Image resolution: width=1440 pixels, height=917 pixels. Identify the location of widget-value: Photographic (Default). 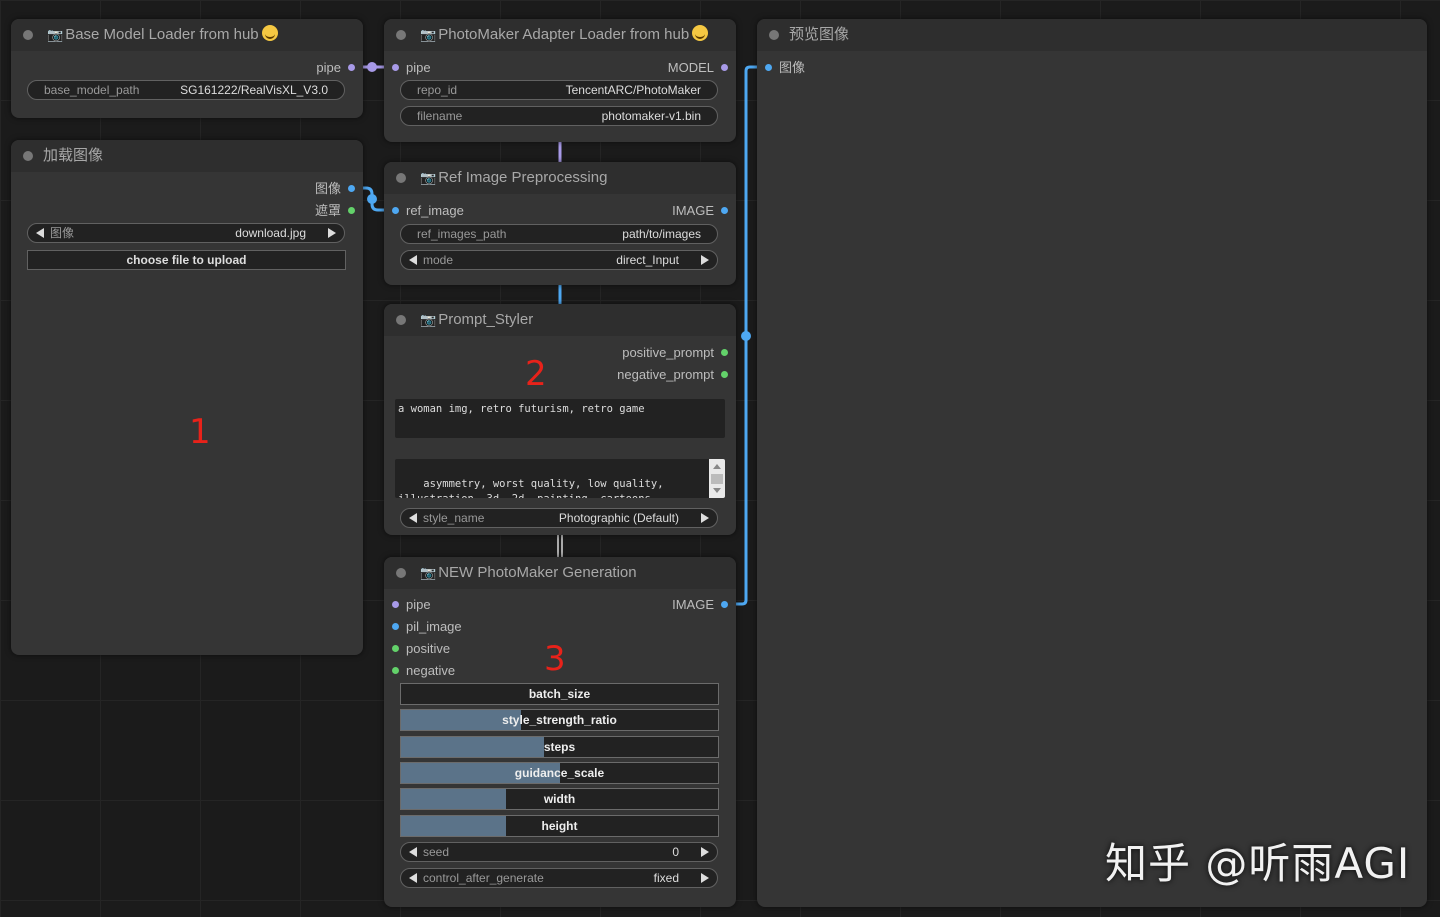
(618, 518).